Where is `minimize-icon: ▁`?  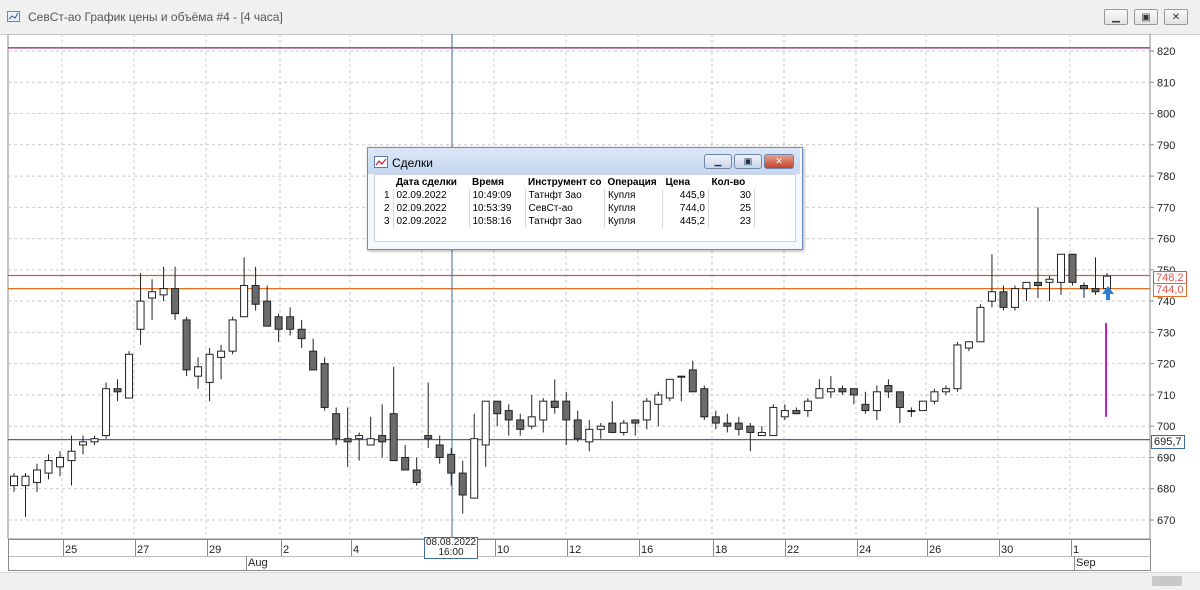 minimize-icon: ▁ is located at coordinates (718, 161).